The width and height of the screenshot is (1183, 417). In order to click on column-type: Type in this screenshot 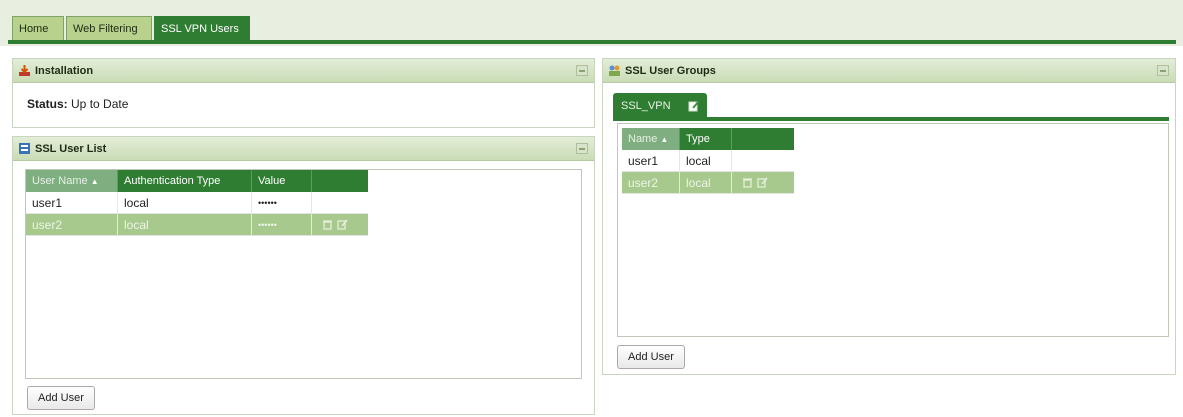, I will do `click(706, 139)`.